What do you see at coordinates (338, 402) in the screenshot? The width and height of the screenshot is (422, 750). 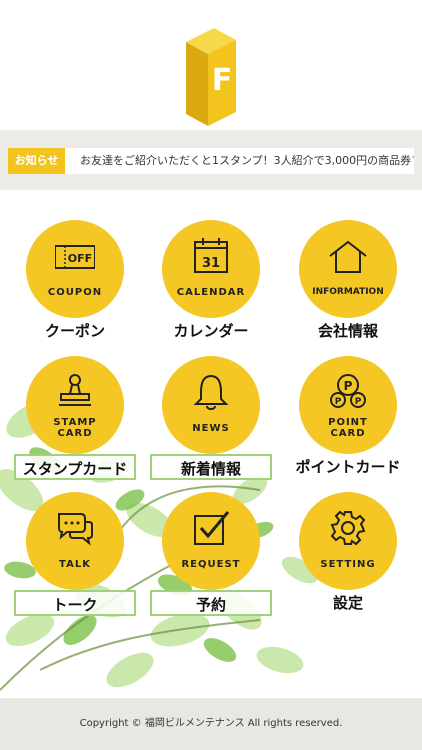 I see `point-icon-text-2: P` at bounding box center [338, 402].